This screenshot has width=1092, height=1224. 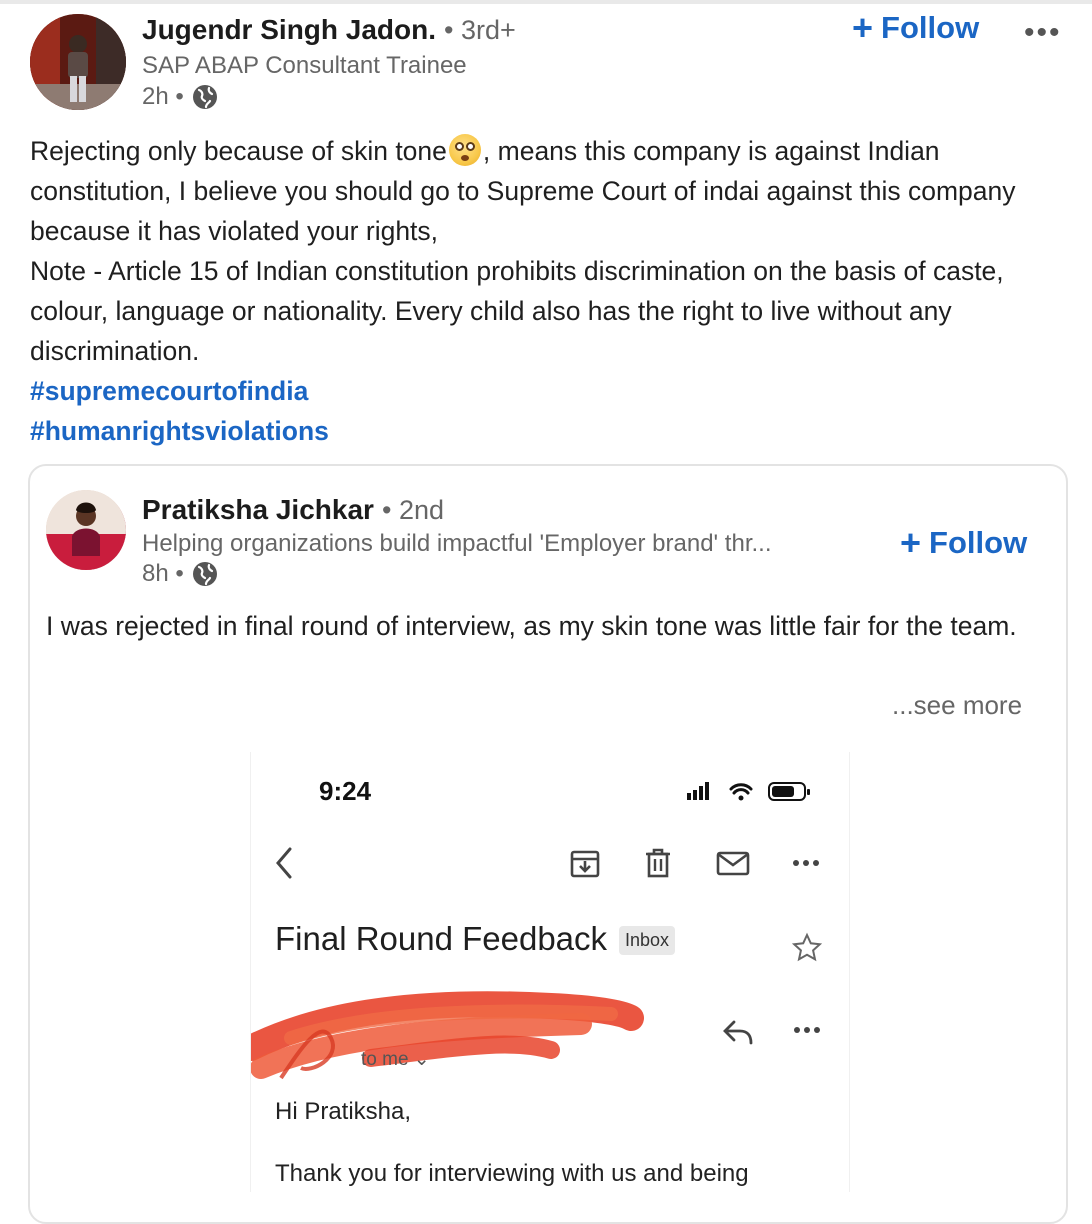 I want to click on inbox-label-badge: Inbox, so click(x=647, y=940).